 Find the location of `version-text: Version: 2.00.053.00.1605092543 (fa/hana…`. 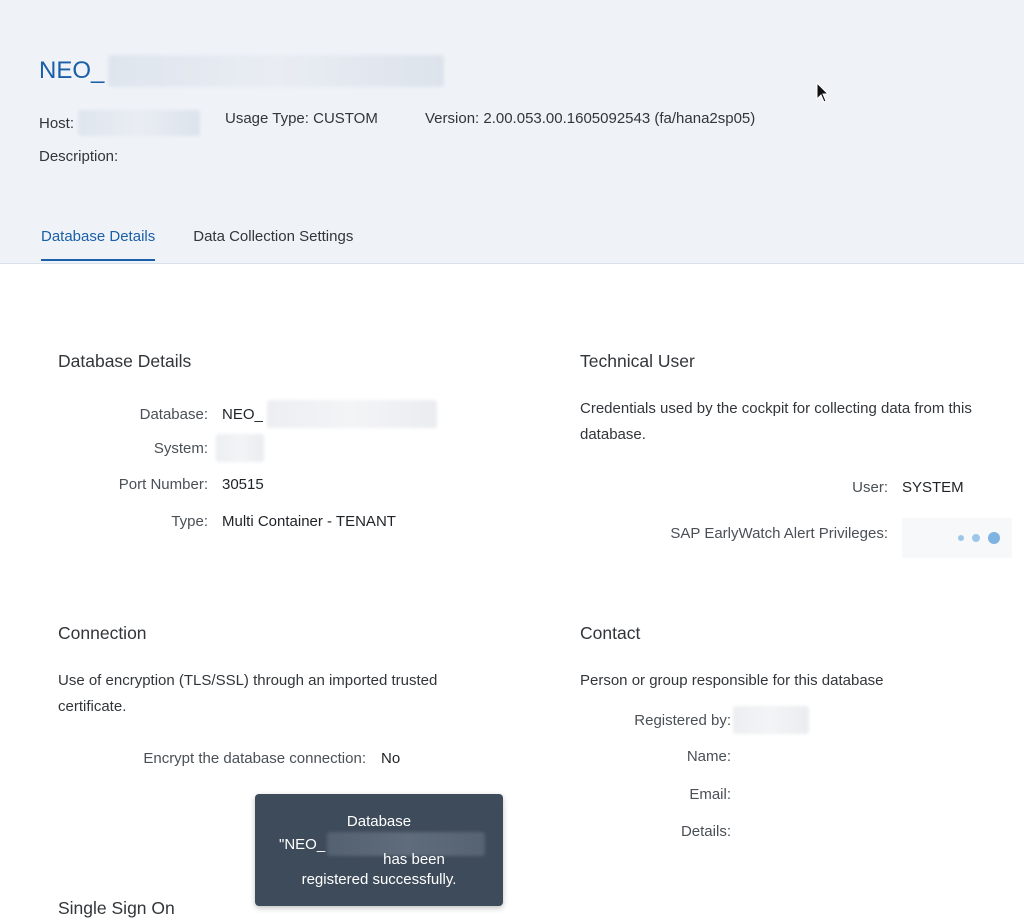

version-text: Version: 2.00.053.00.1605092543 (fa/hana… is located at coordinates (590, 118).